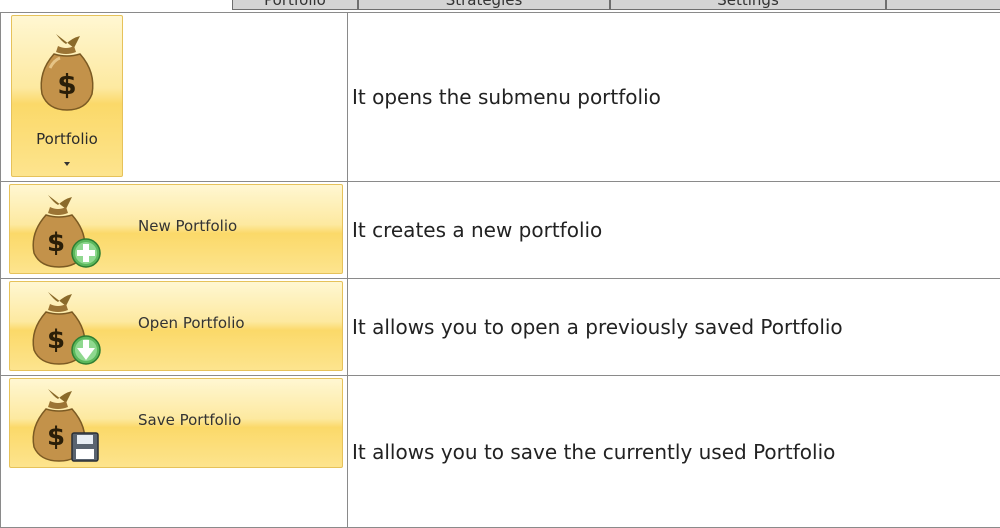  What do you see at coordinates (191, 323) in the screenshot?
I see `open-portfolio-button-label: Open Portfolio` at bounding box center [191, 323].